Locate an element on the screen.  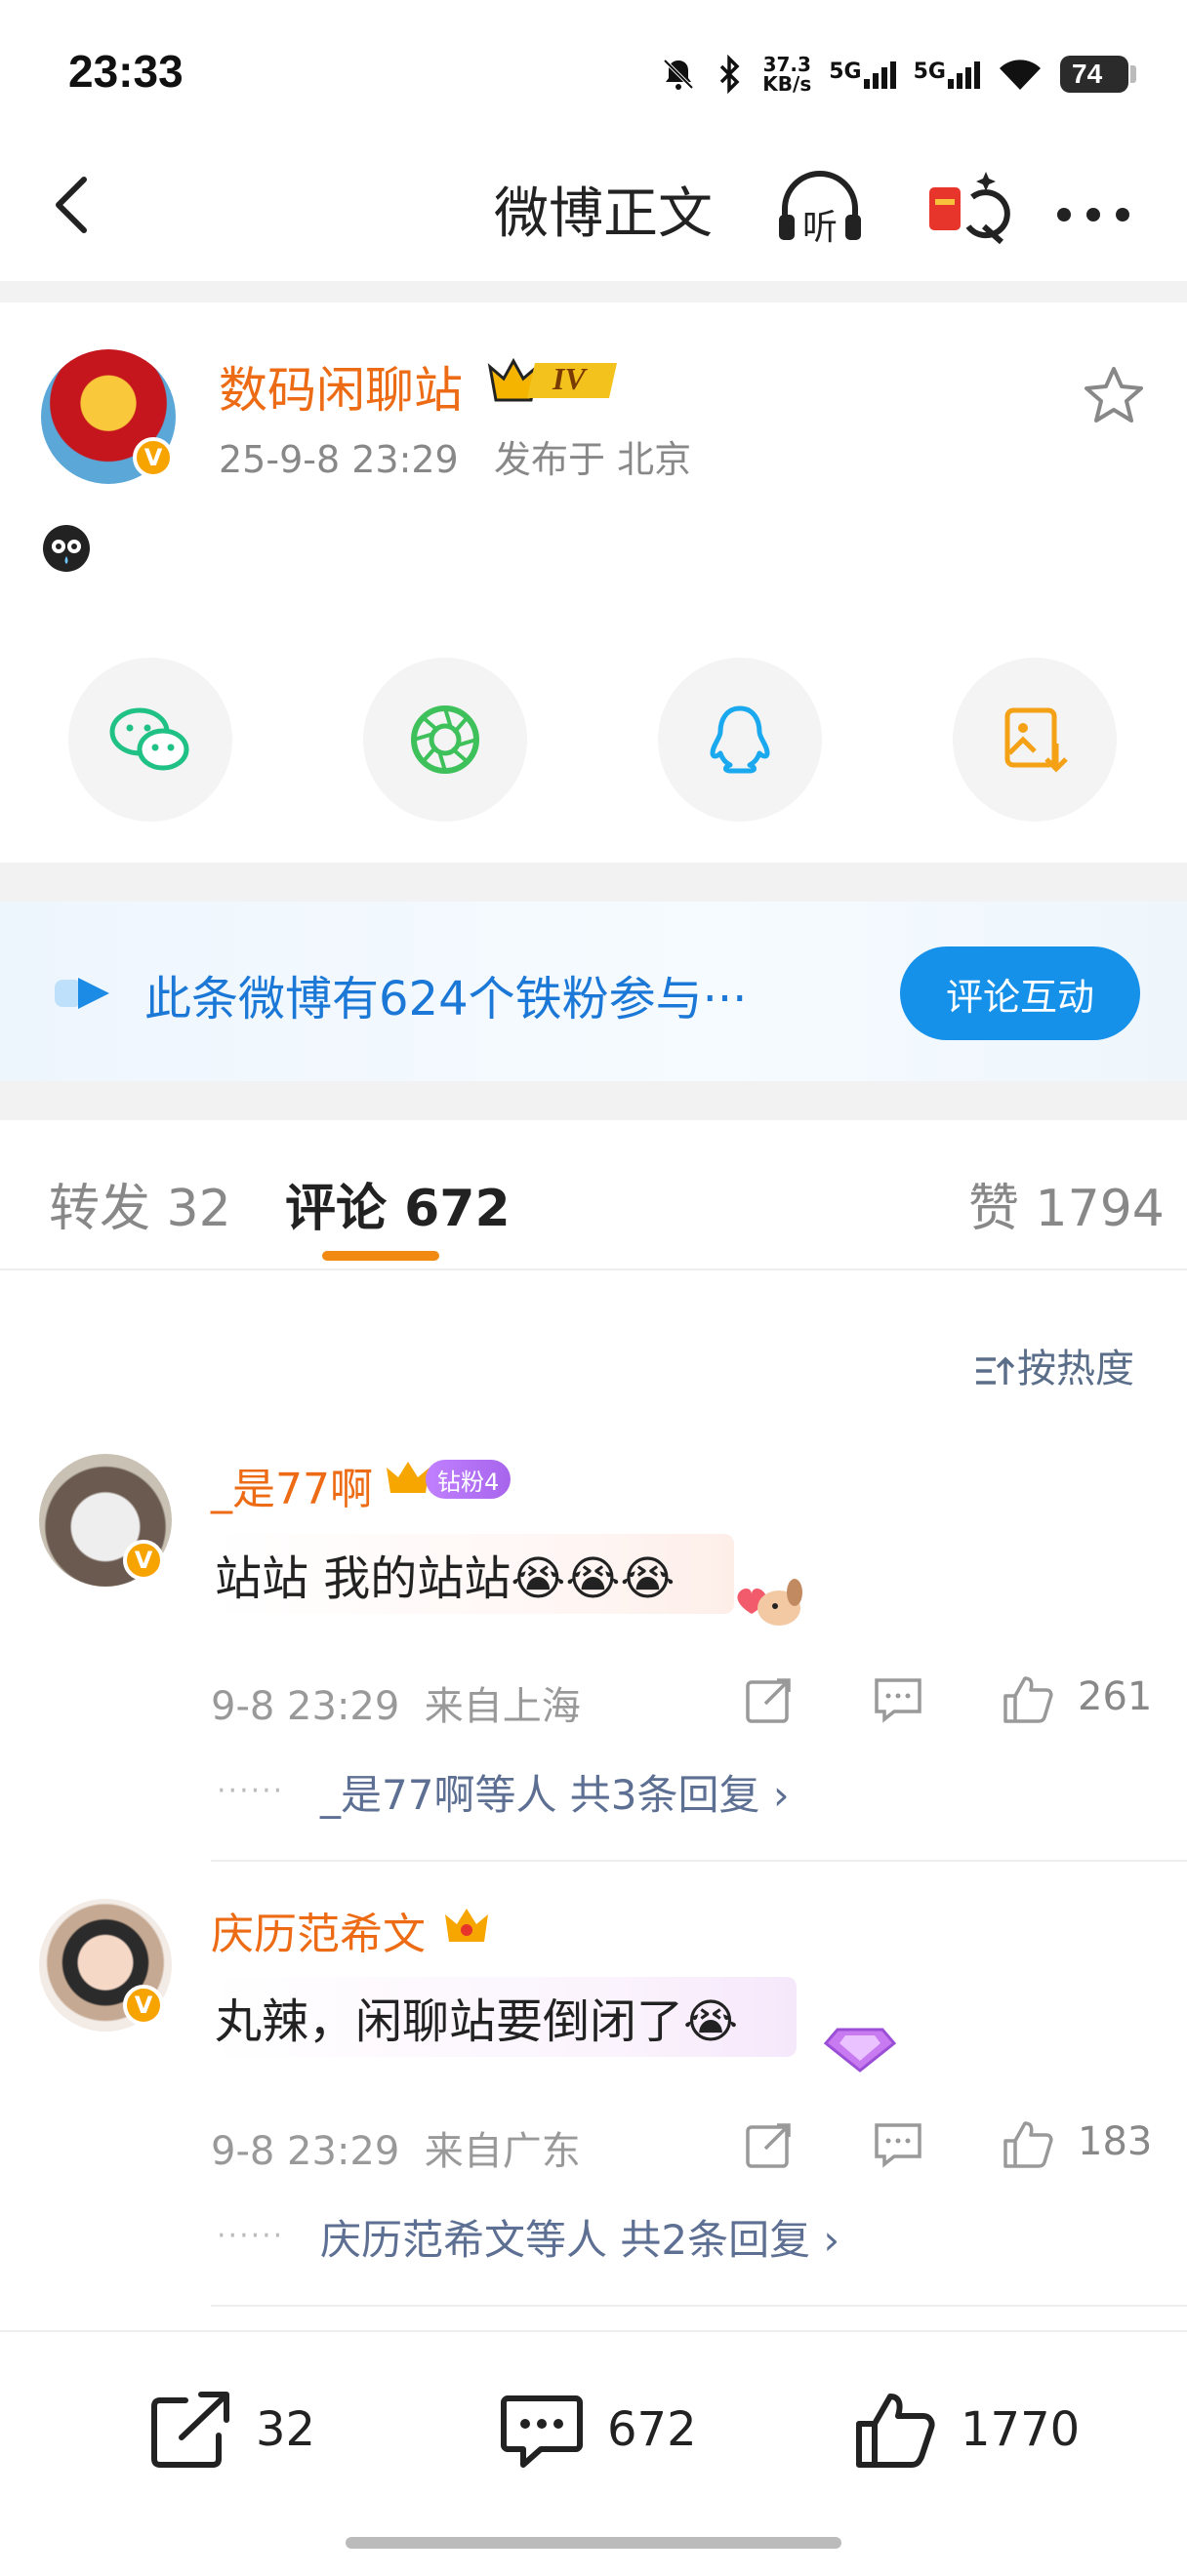
share-moments-button is located at coordinates (445, 740).